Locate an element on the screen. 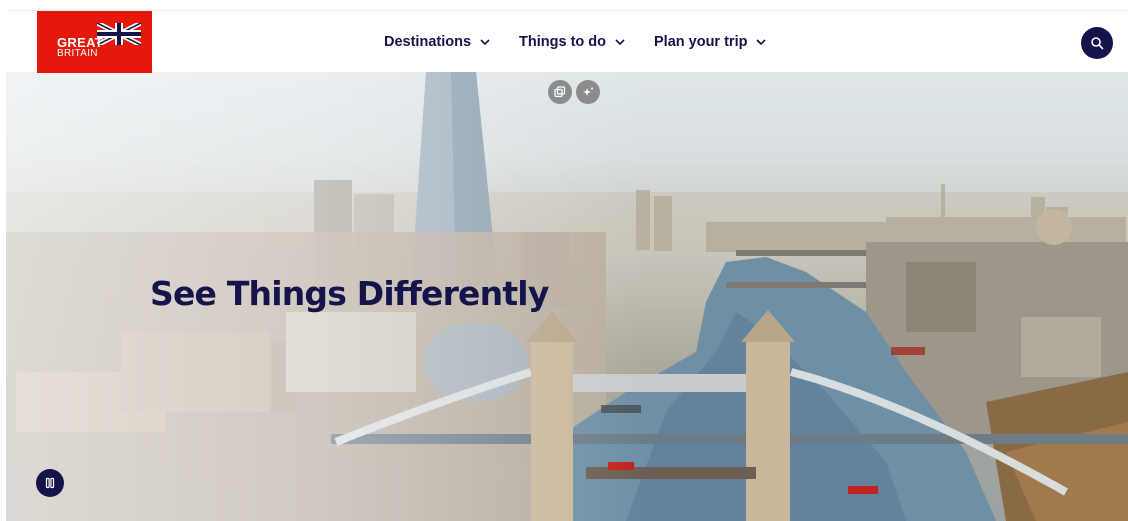  nav-destinations: Destinations is located at coordinates (437, 42).